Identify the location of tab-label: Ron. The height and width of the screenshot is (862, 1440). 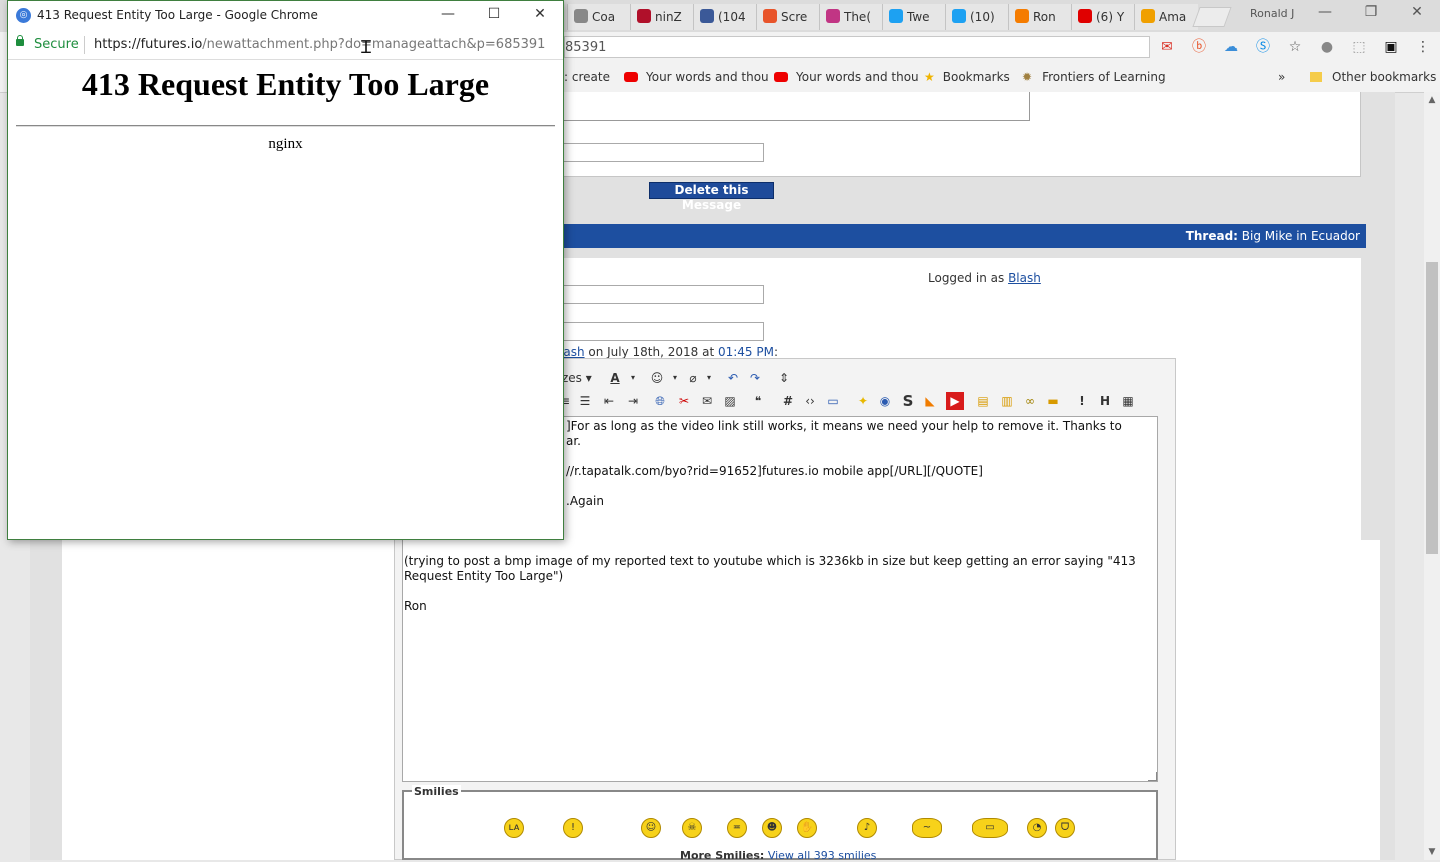
(1044, 17).